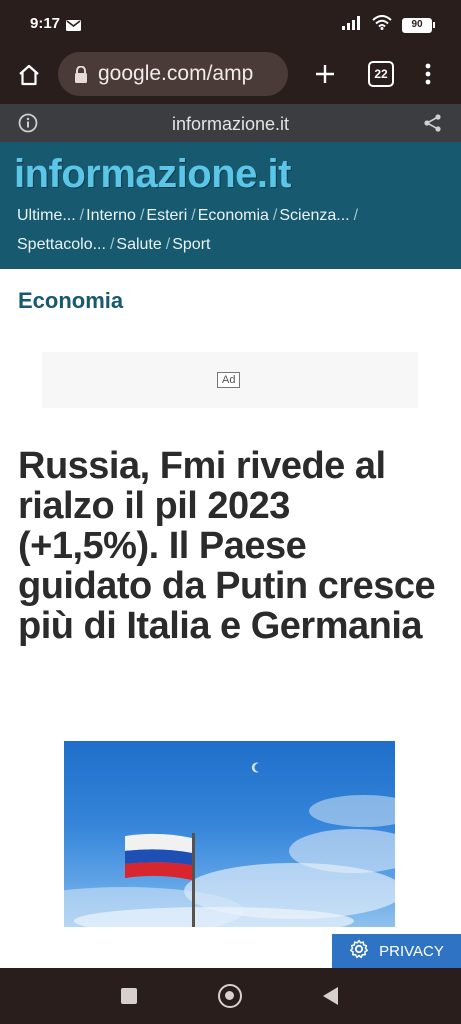  Describe the element at coordinates (111, 215) in the screenshot. I see `nav-item-interno: Interno` at that location.